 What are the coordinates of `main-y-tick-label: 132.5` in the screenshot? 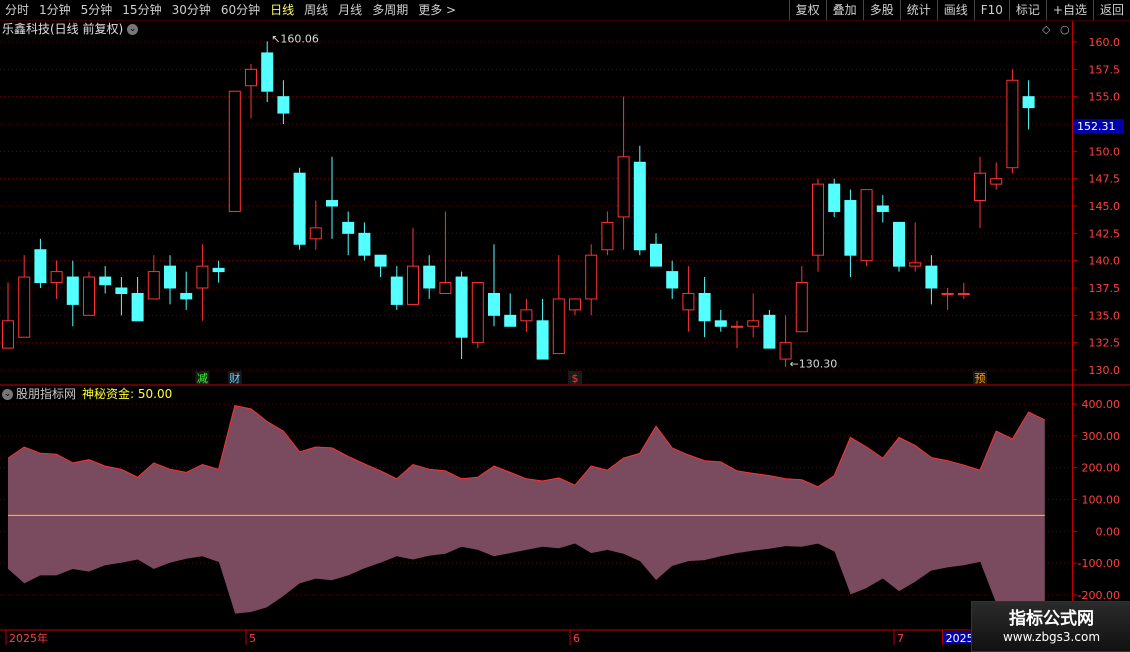 It's located at (1105, 343).